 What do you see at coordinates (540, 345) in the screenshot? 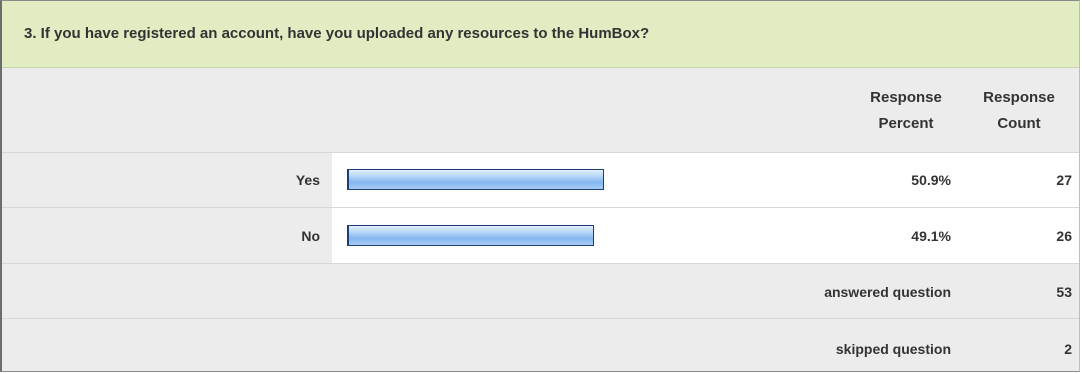
I see `skipped-question-row: skipped question 2` at bounding box center [540, 345].